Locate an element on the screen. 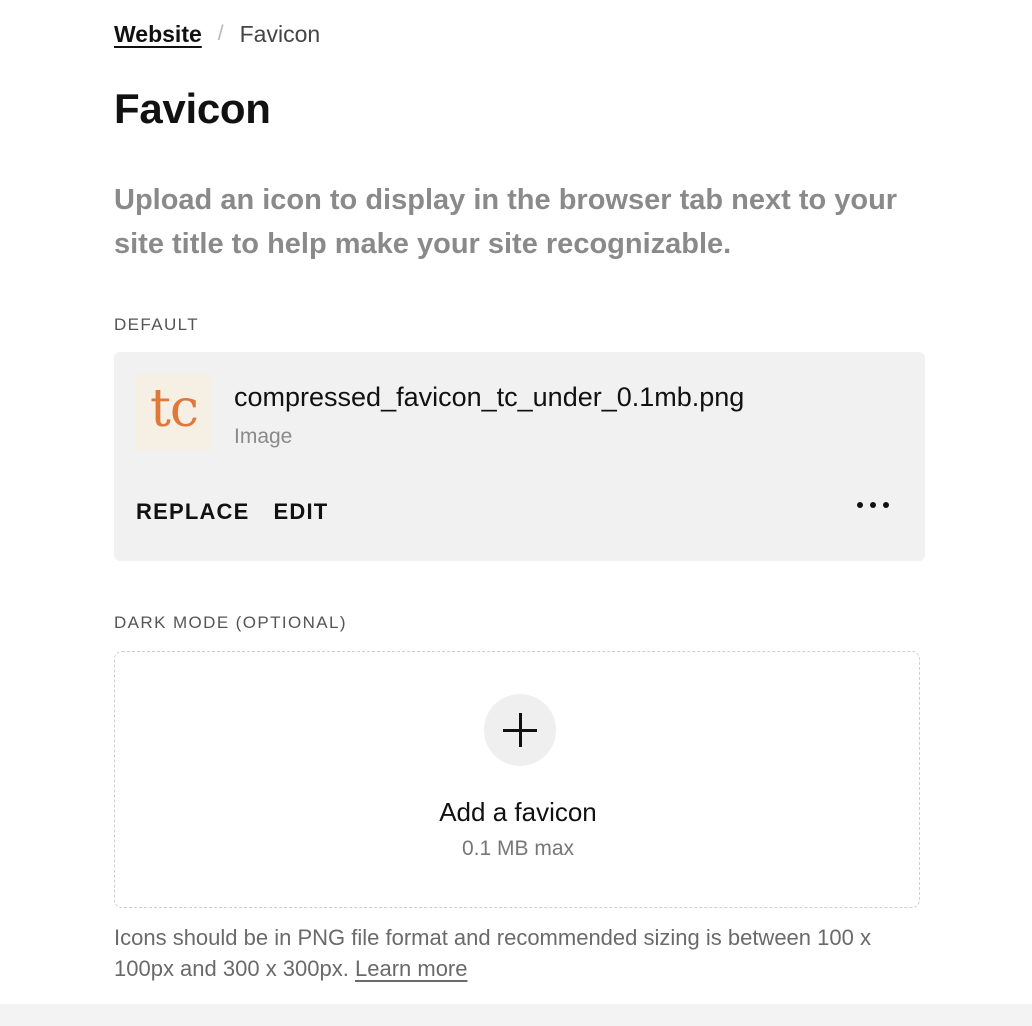  bottom-panel-edge is located at coordinates (516, 1015).